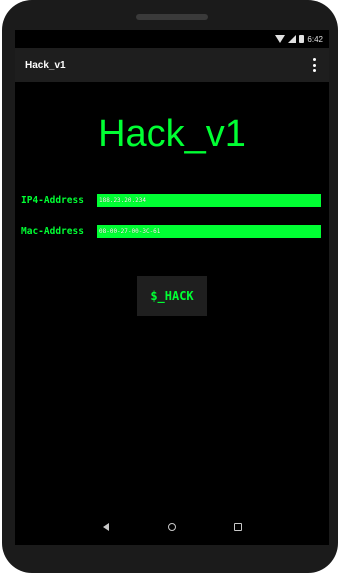 The height and width of the screenshot is (573, 340). I want to click on mac-address-label: Mac-Address, so click(52, 231).